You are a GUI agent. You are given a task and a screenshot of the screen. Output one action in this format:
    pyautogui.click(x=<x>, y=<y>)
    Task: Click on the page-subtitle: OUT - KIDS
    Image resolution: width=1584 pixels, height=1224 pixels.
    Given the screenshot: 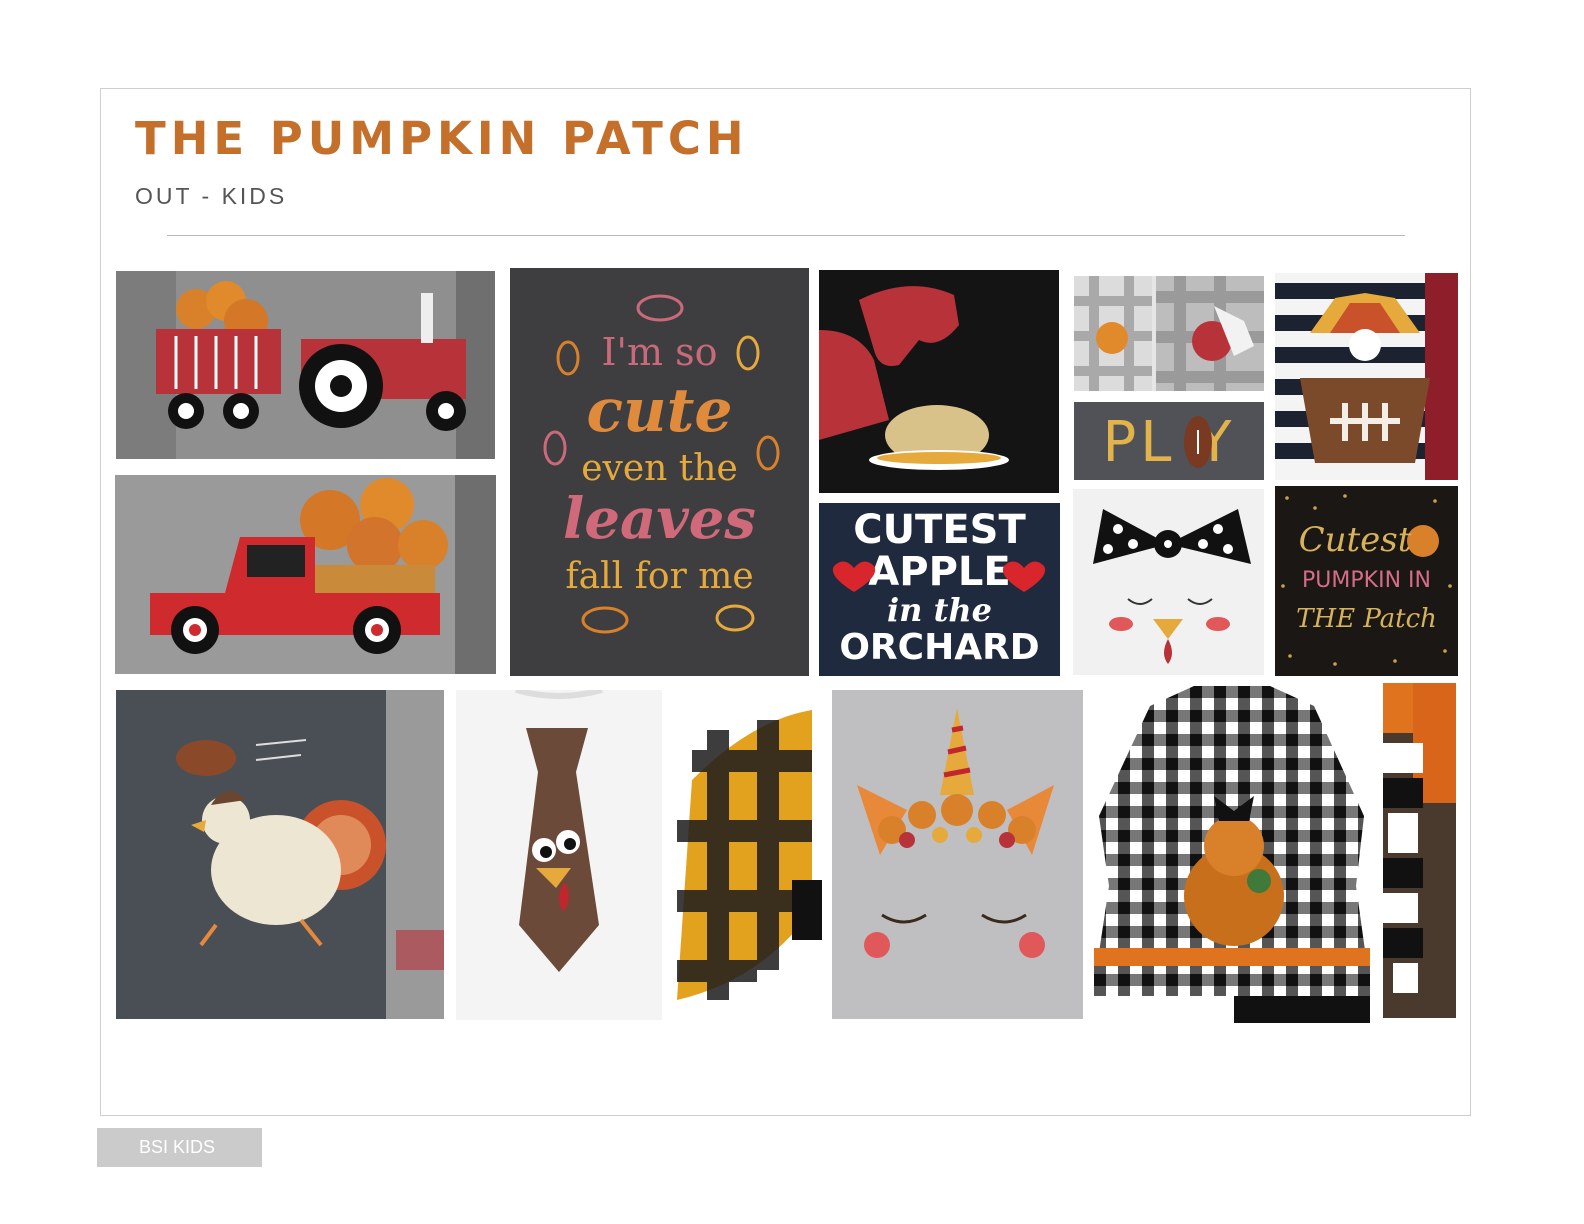 What is the action you would take?
    pyautogui.click(x=211, y=196)
    